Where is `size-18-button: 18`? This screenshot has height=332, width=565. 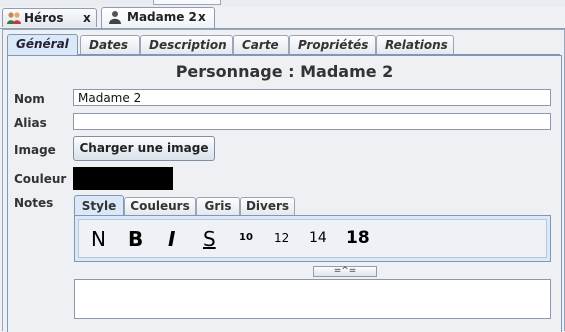
size-18-button: 18 is located at coordinates (358, 238).